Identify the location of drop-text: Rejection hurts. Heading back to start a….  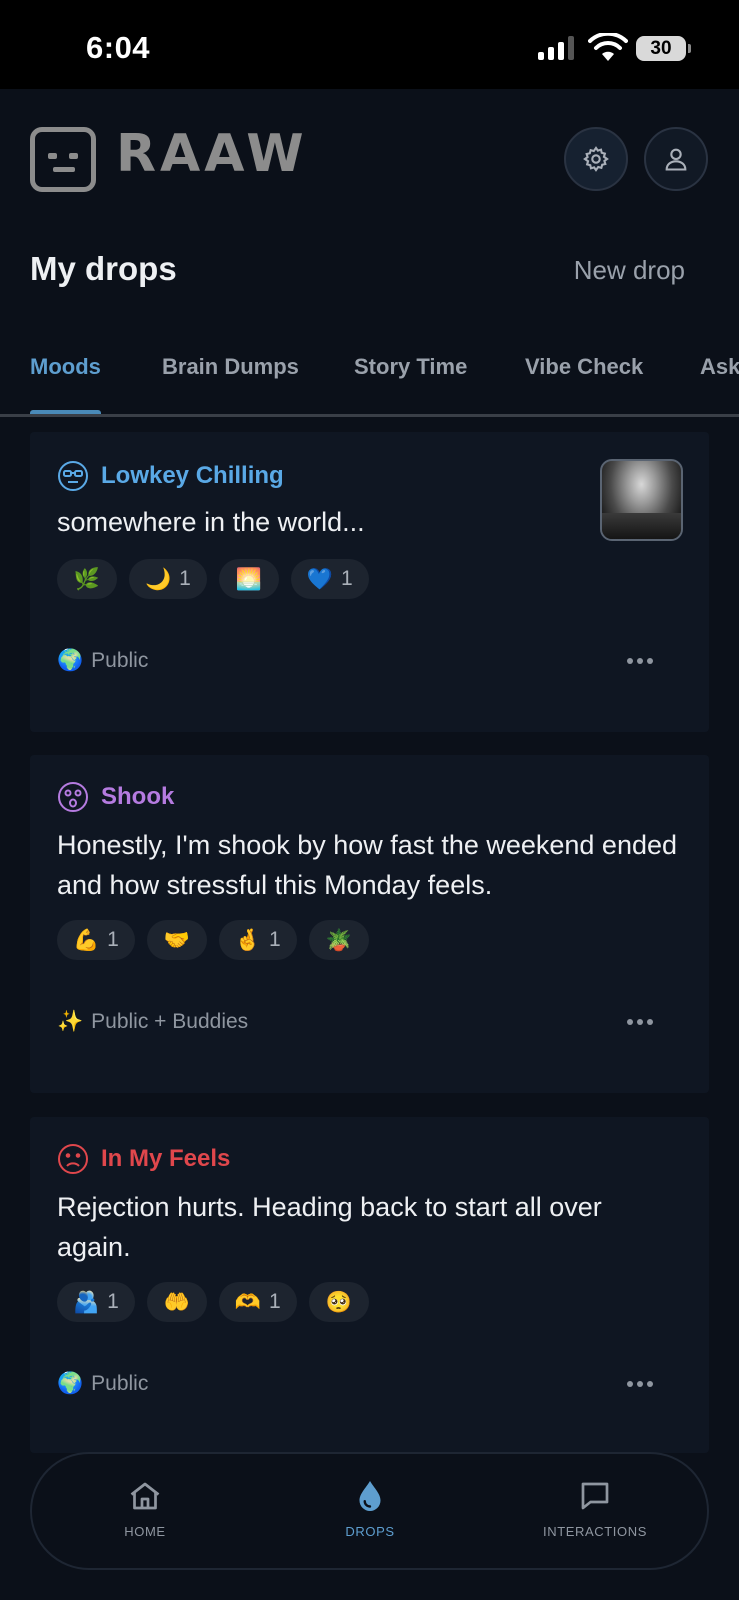
(329, 1227).